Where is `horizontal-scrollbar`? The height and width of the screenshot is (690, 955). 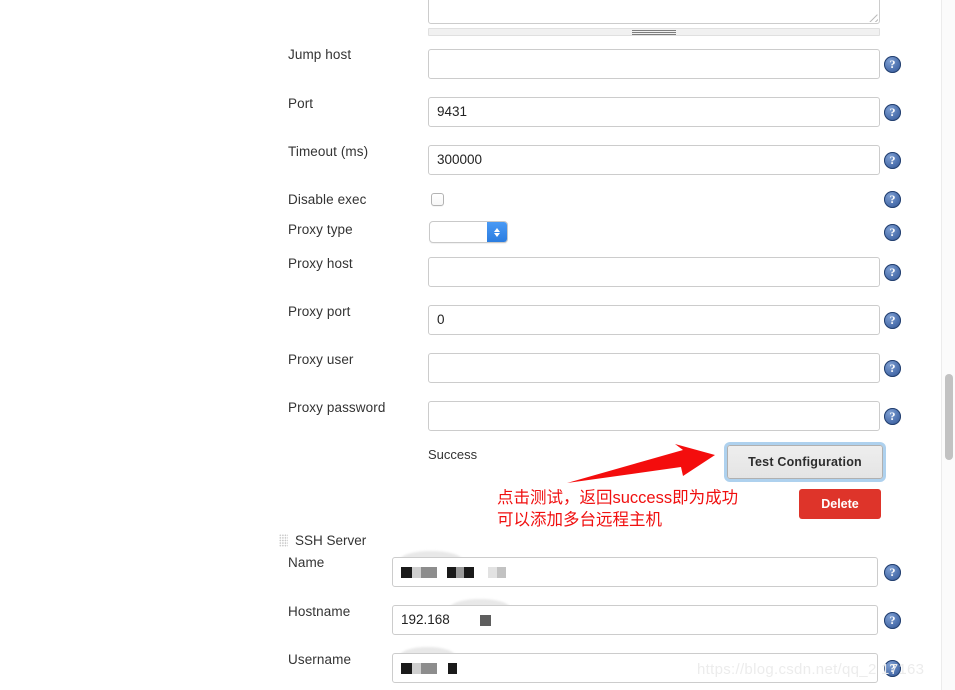 horizontal-scrollbar is located at coordinates (654, 32).